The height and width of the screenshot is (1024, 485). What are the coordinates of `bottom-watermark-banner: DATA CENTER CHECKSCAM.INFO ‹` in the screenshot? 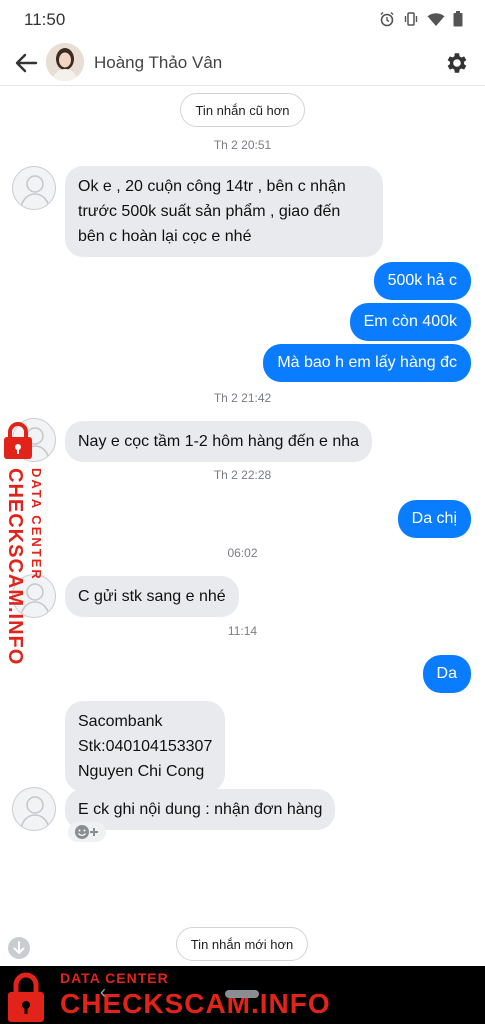 It's located at (242, 995).